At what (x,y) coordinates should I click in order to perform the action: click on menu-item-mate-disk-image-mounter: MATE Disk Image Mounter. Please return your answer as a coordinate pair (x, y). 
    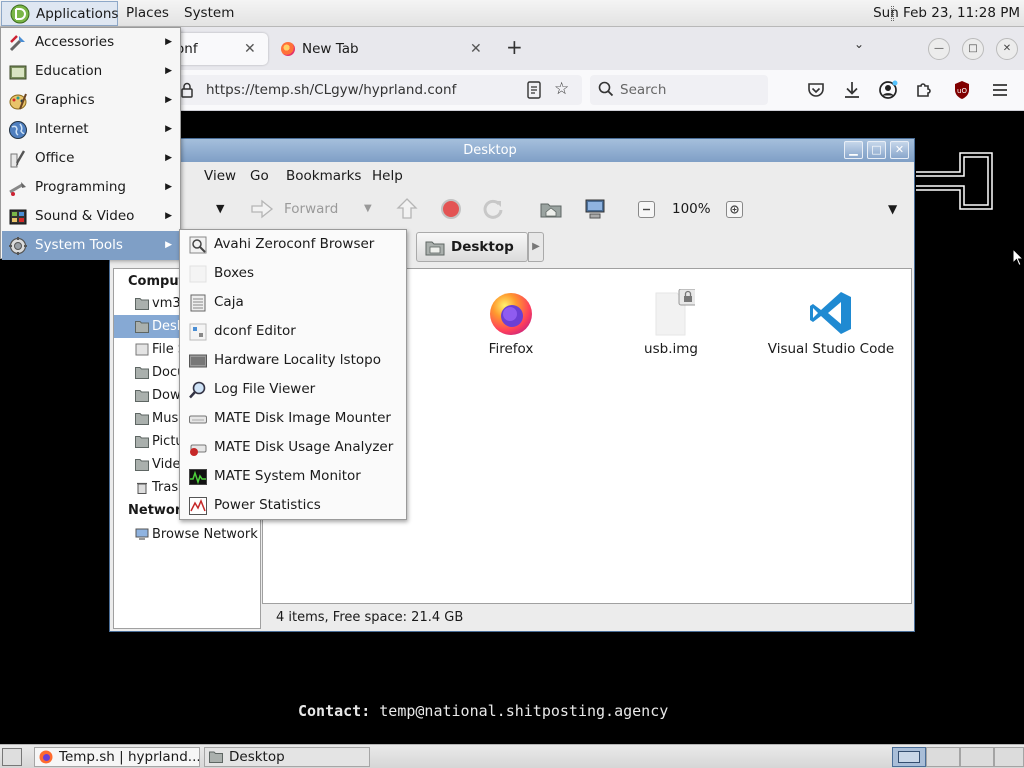
    Looking at the image, I should click on (293, 418).